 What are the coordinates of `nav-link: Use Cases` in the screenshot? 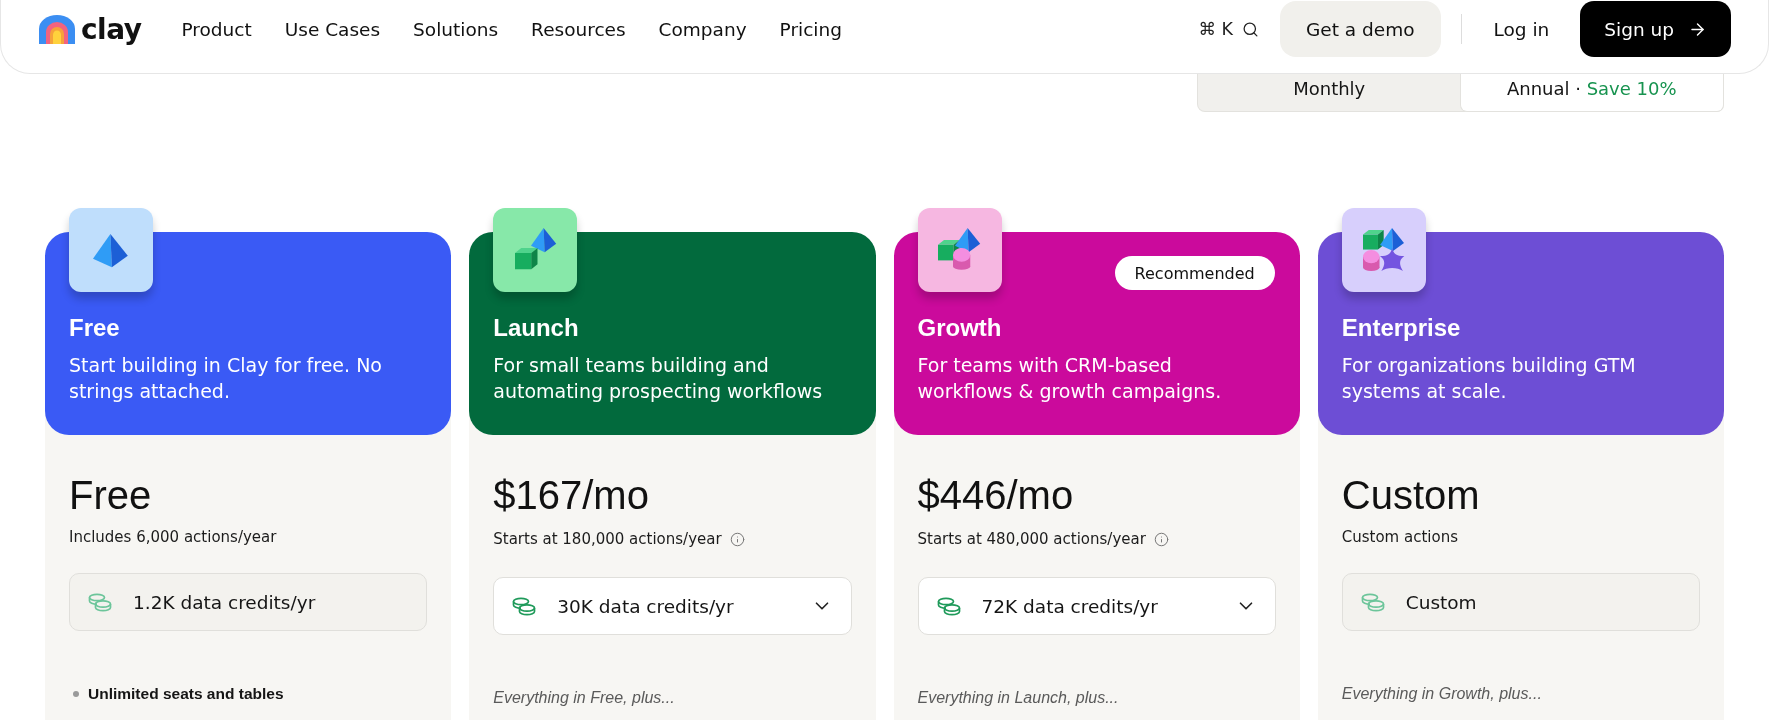 It's located at (332, 29).